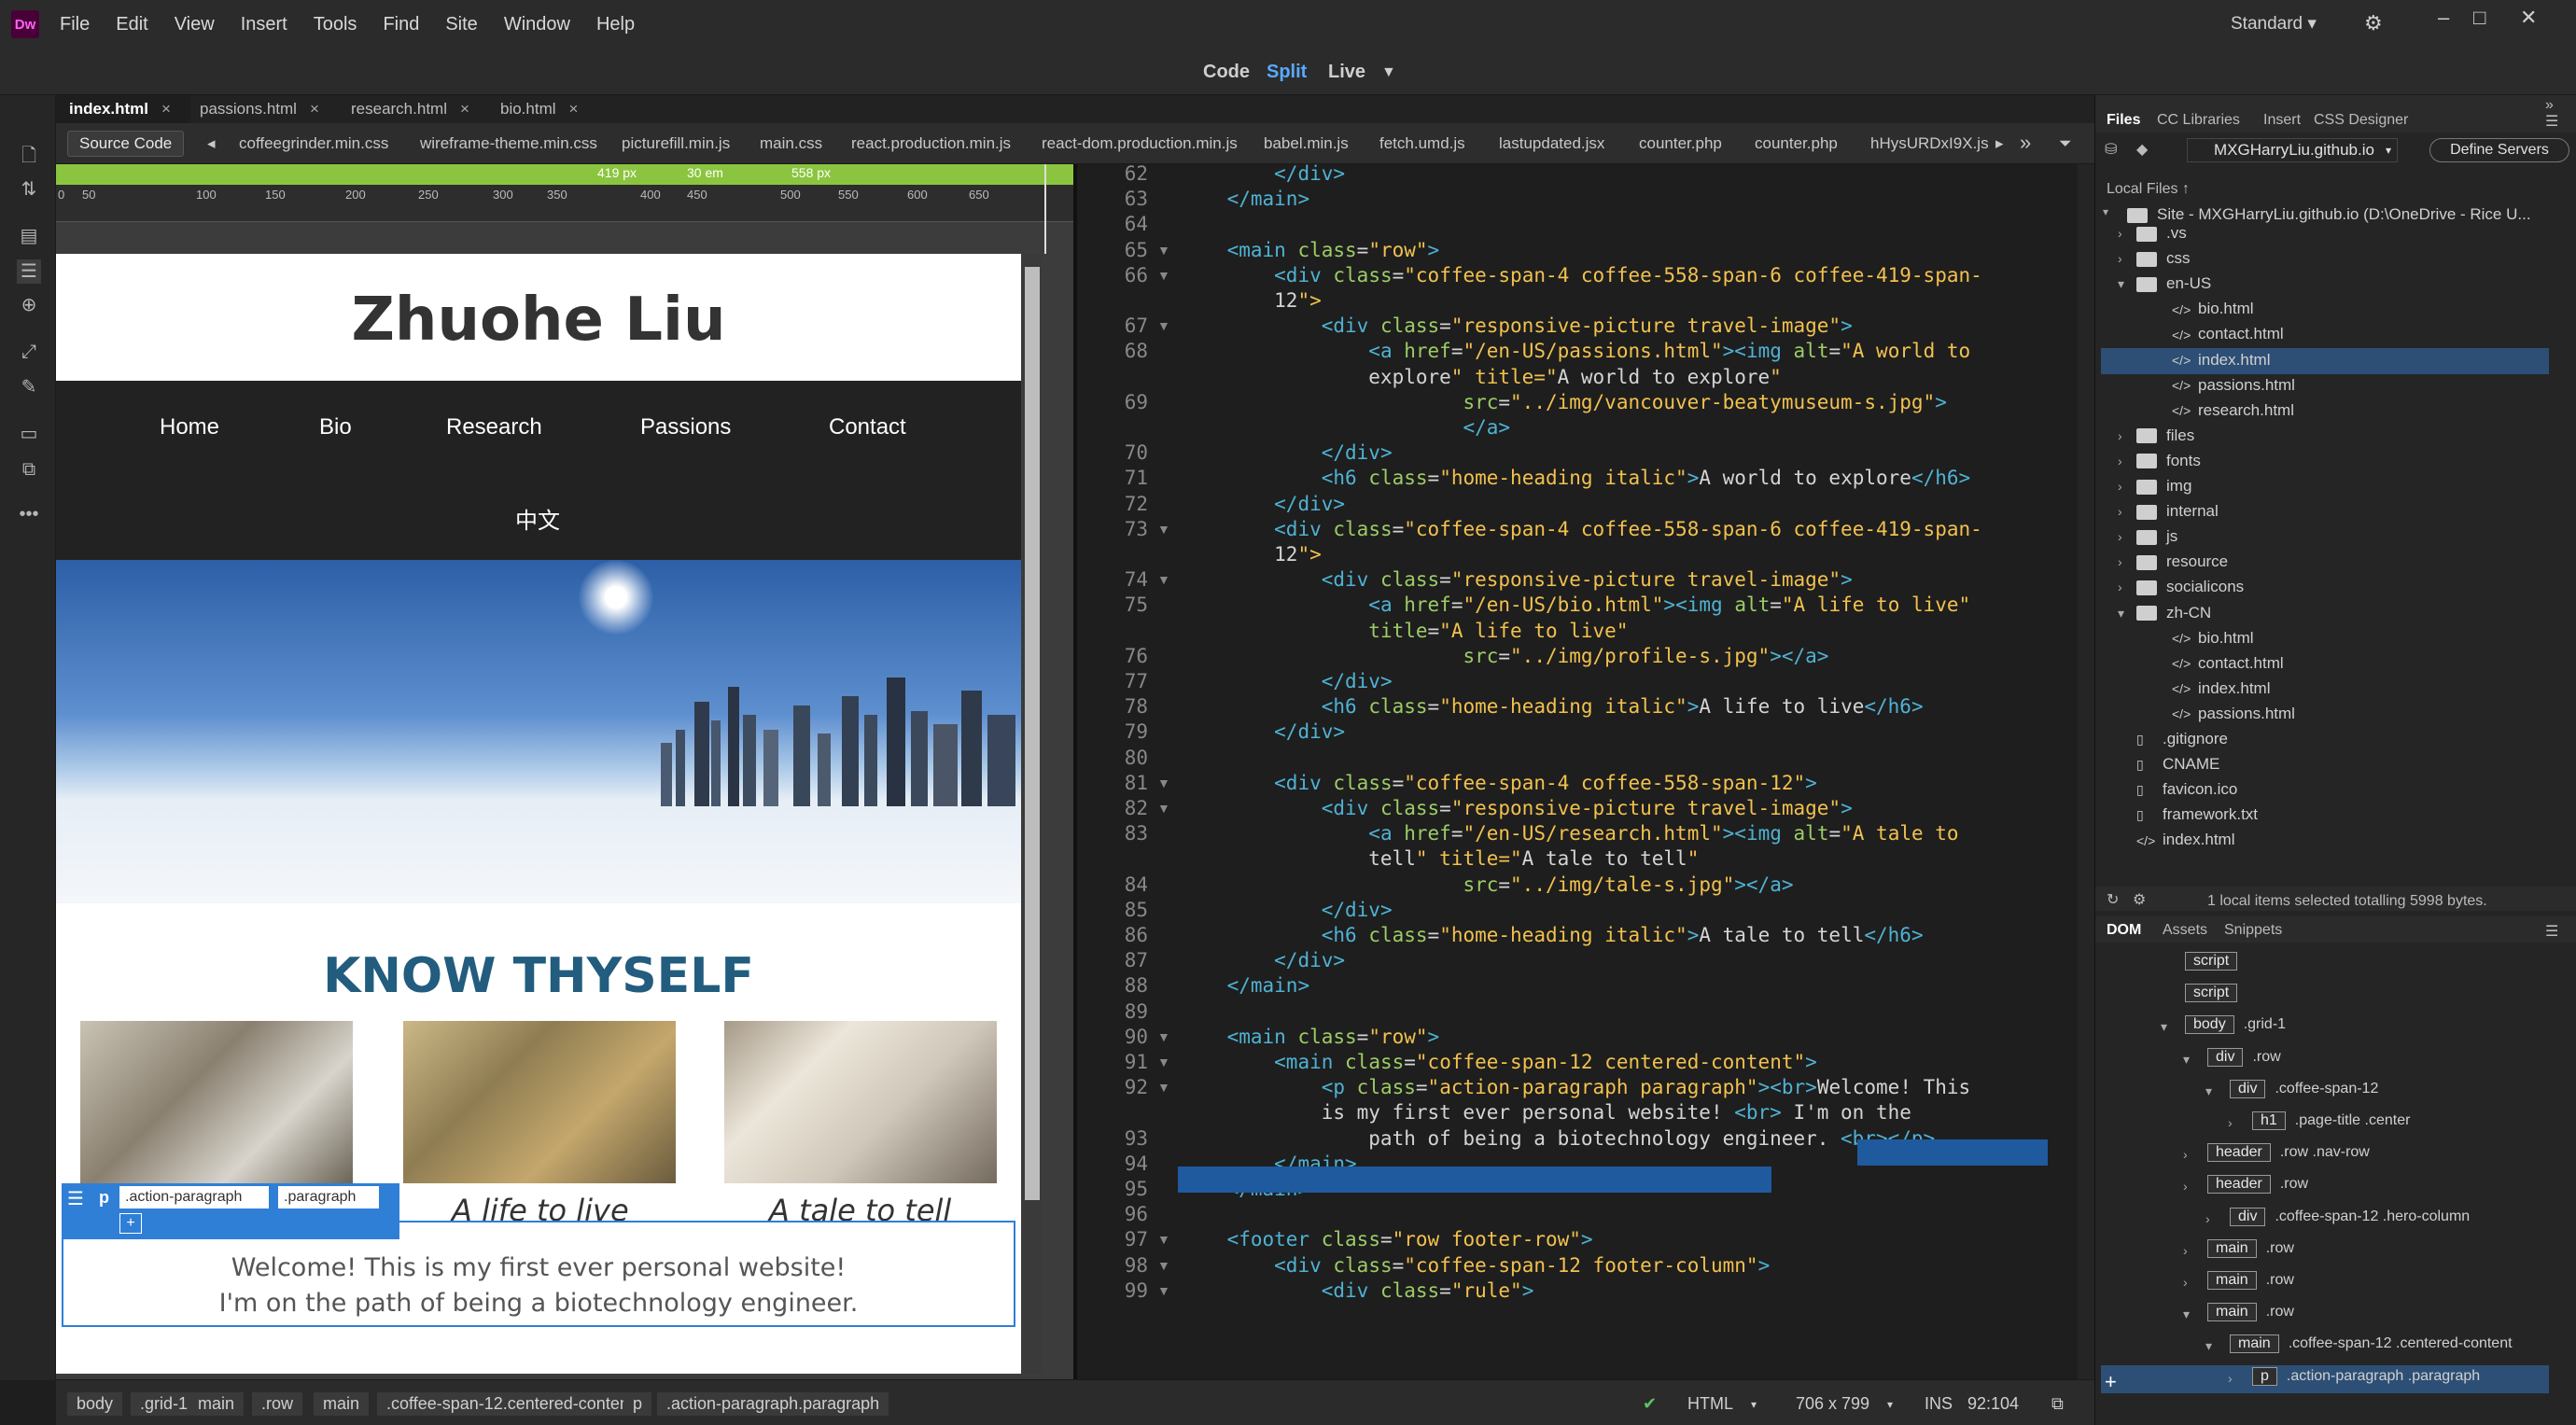 Image resolution: width=2576 pixels, height=1425 pixels. I want to click on file-tree-item: js, so click(2156, 536).